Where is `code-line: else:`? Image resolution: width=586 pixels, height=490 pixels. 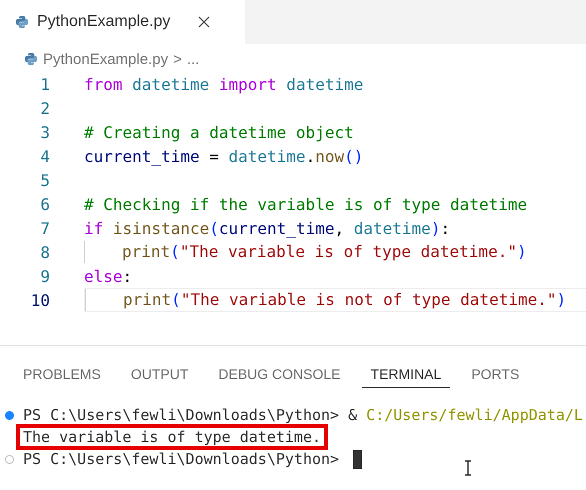
code-line: else: is located at coordinates (108, 276).